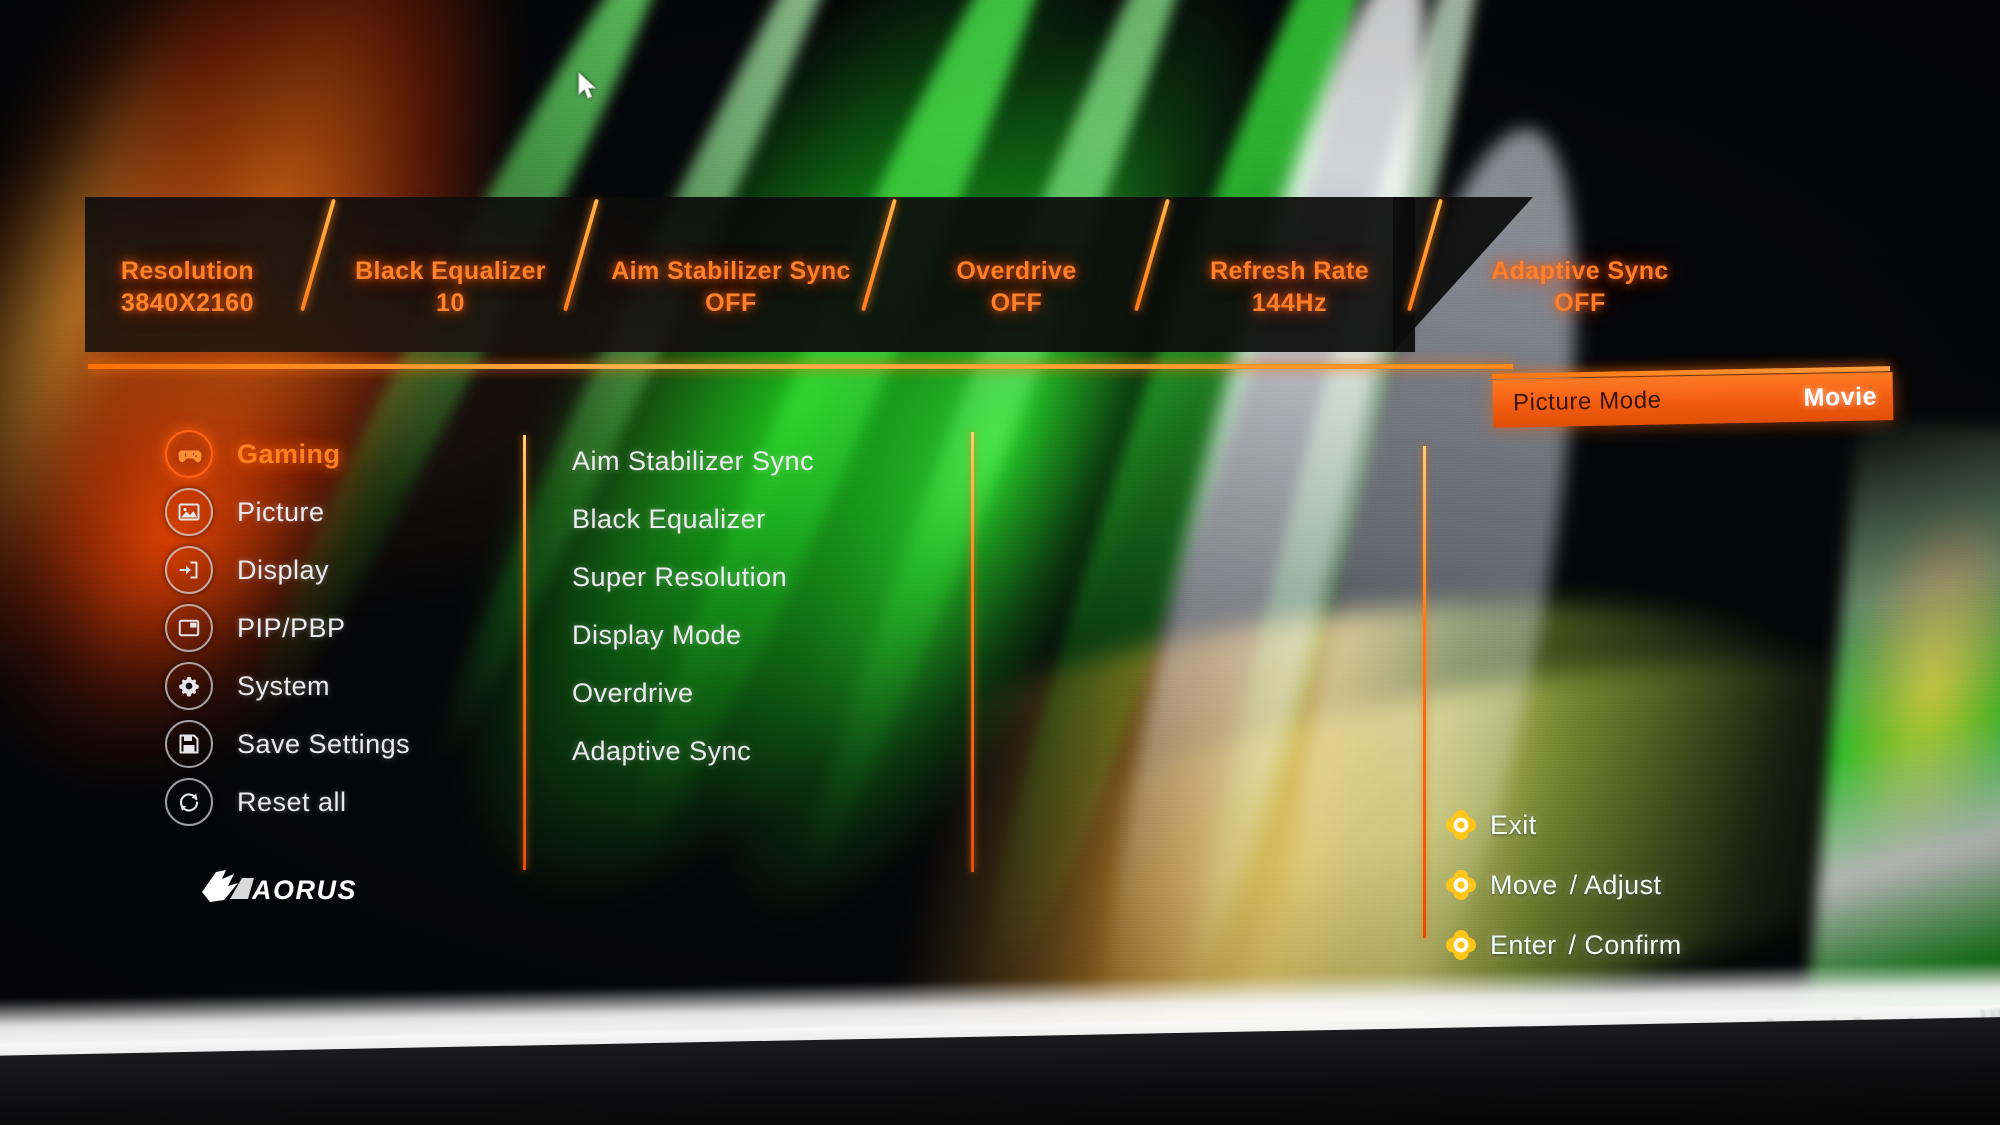 Image resolution: width=2000 pixels, height=1125 pixels. What do you see at coordinates (693, 460) in the screenshot?
I see `submenu-item-label: Aim Stabilizer Sync` at bounding box center [693, 460].